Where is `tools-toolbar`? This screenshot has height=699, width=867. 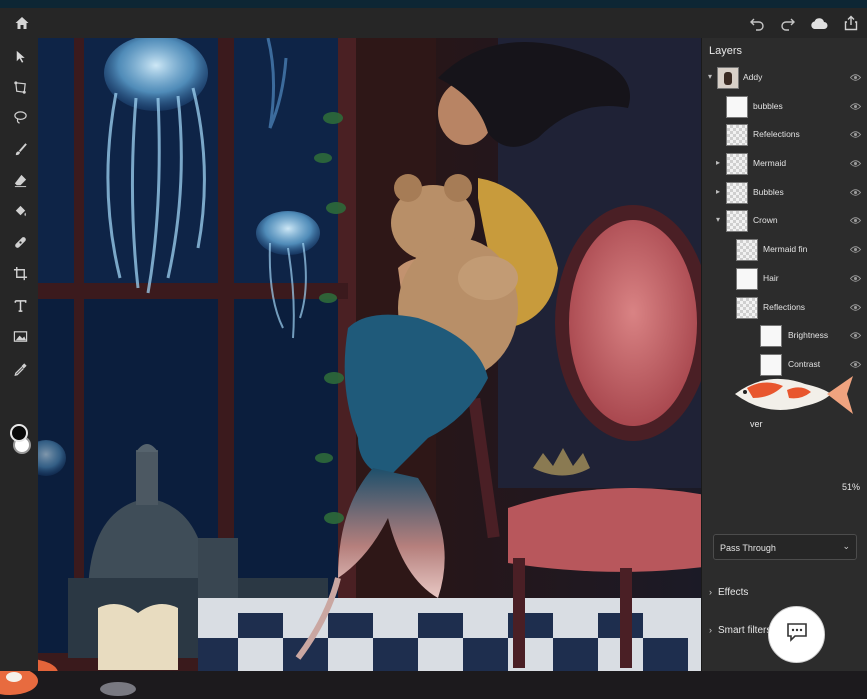
tools-toolbar is located at coordinates (19, 368).